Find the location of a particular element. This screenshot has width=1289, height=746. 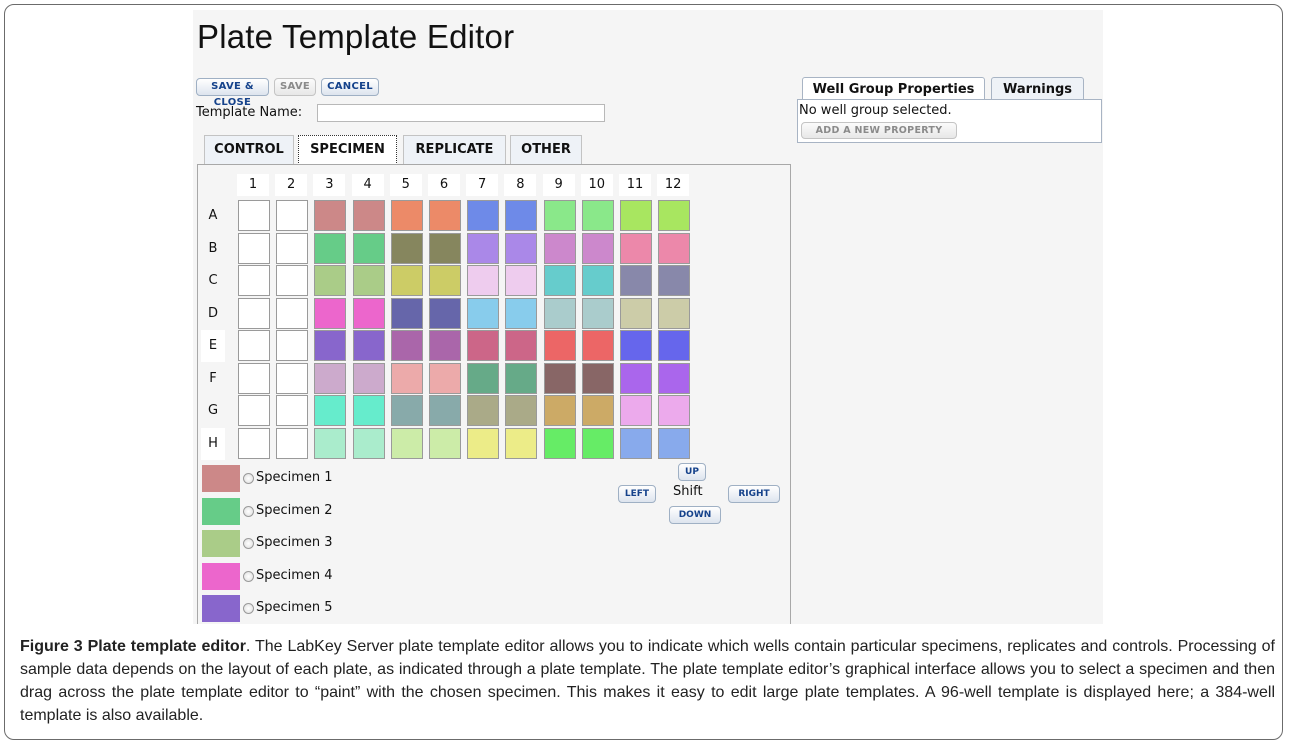

shift-up-button: UP is located at coordinates (692, 472).